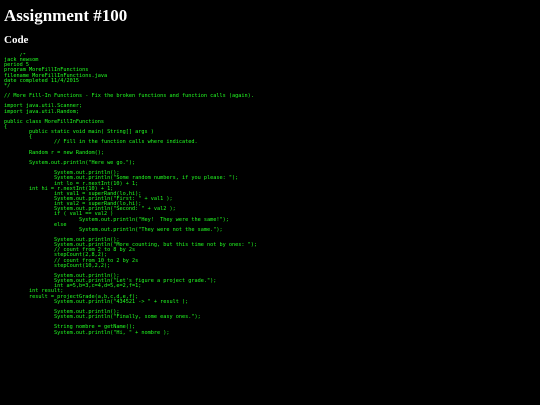 The width and height of the screenshot is (540, 405). What do you see at coordinates (16, 40) in the screenshot?
I see `section-heading: Code` at bounding box center [16, 40].